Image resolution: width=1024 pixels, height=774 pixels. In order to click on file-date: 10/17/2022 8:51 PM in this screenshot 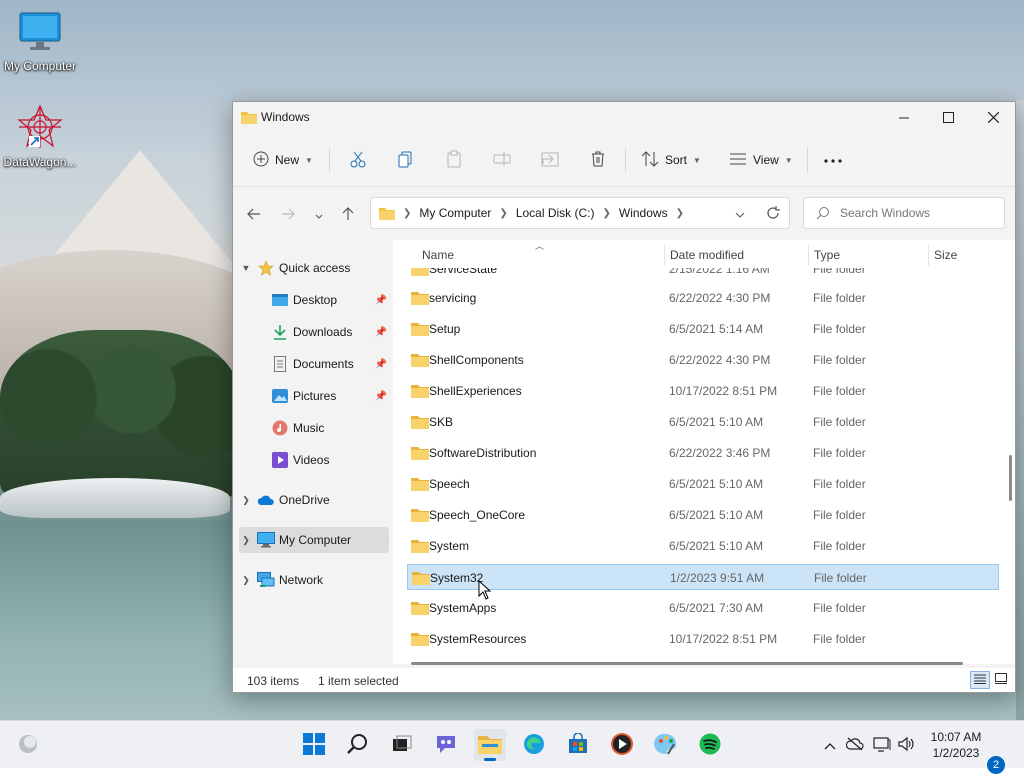, I will do `click(723, 639)`.